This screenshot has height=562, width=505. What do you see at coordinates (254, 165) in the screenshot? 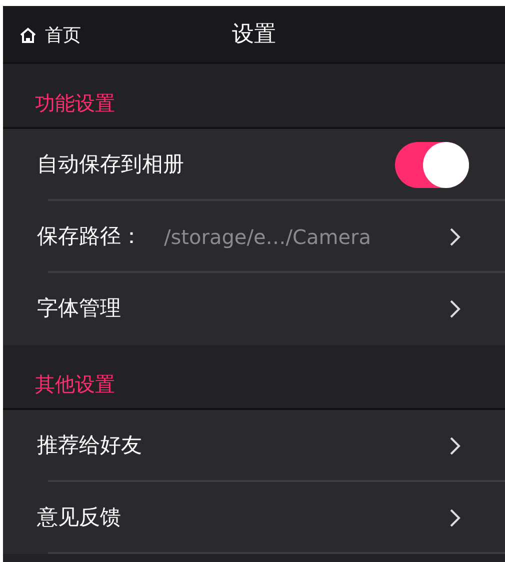
I see `settings-row: 自动保存到相册` at bounding box center [254, 165].